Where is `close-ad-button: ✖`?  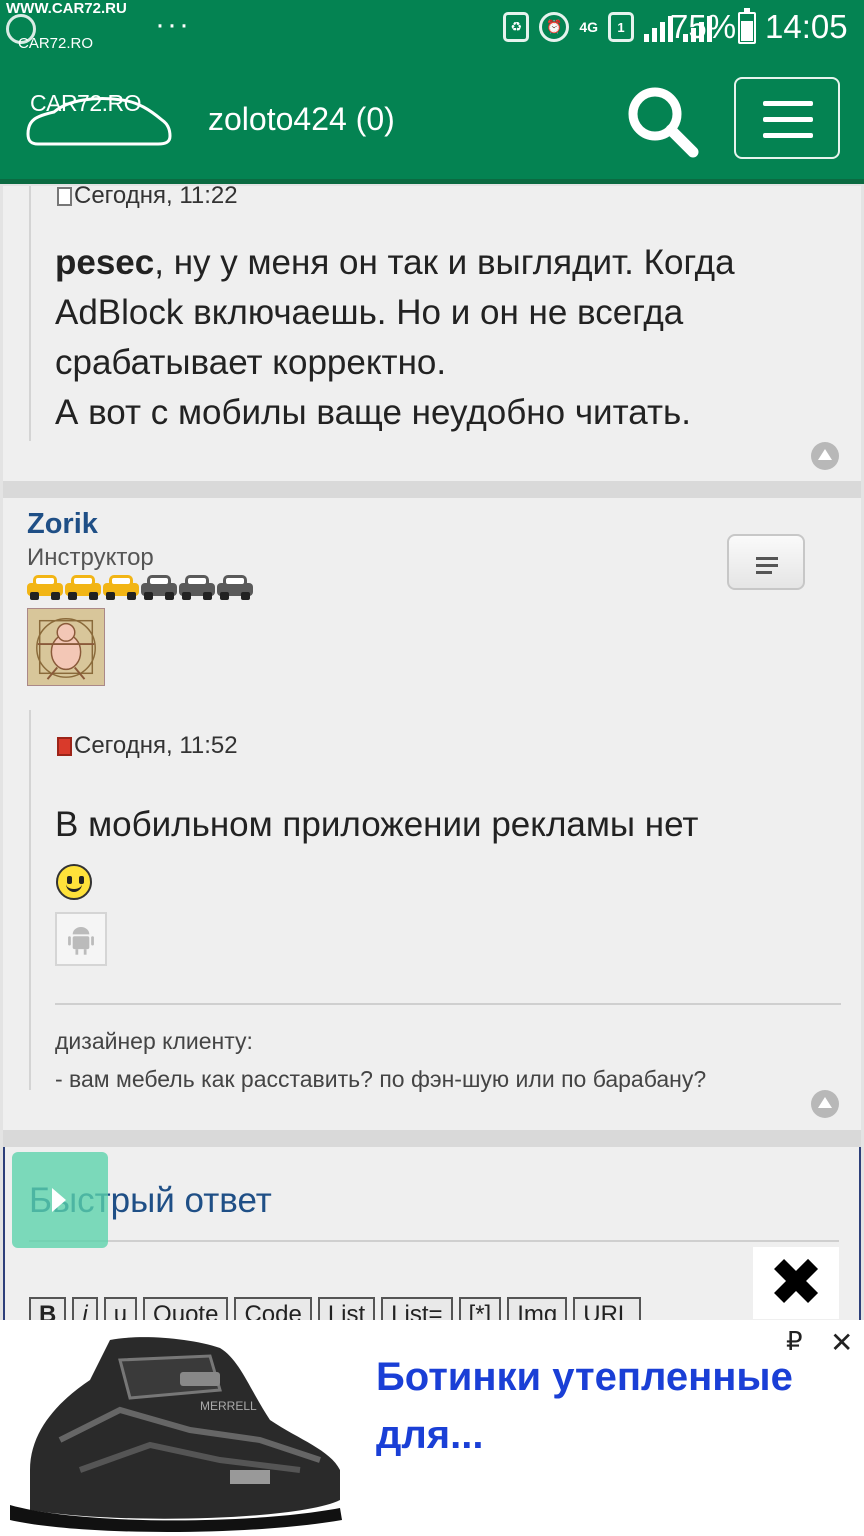 close-ad-button: ✖ is located at coordinates (796, 1283).